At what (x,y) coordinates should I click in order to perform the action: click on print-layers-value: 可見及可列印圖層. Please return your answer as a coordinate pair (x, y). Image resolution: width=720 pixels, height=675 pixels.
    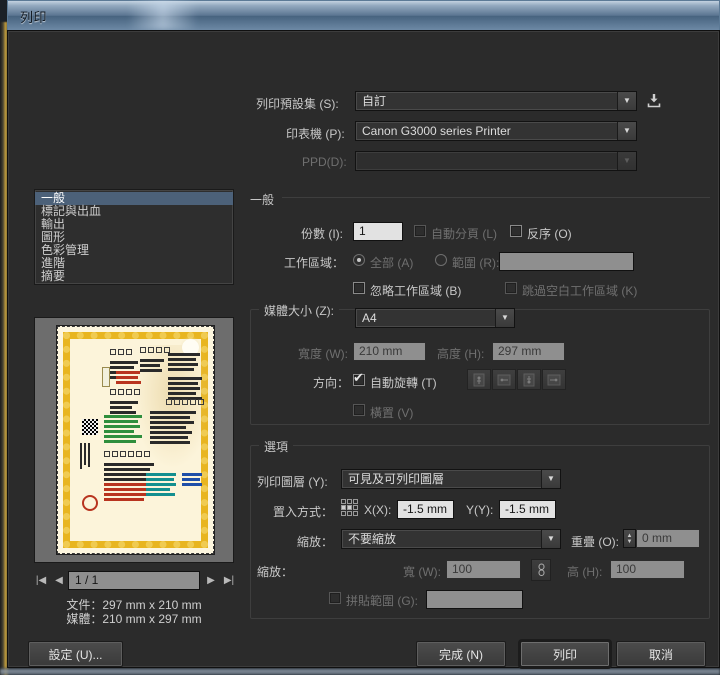
    Looking at the image, I should click on (396, 479).